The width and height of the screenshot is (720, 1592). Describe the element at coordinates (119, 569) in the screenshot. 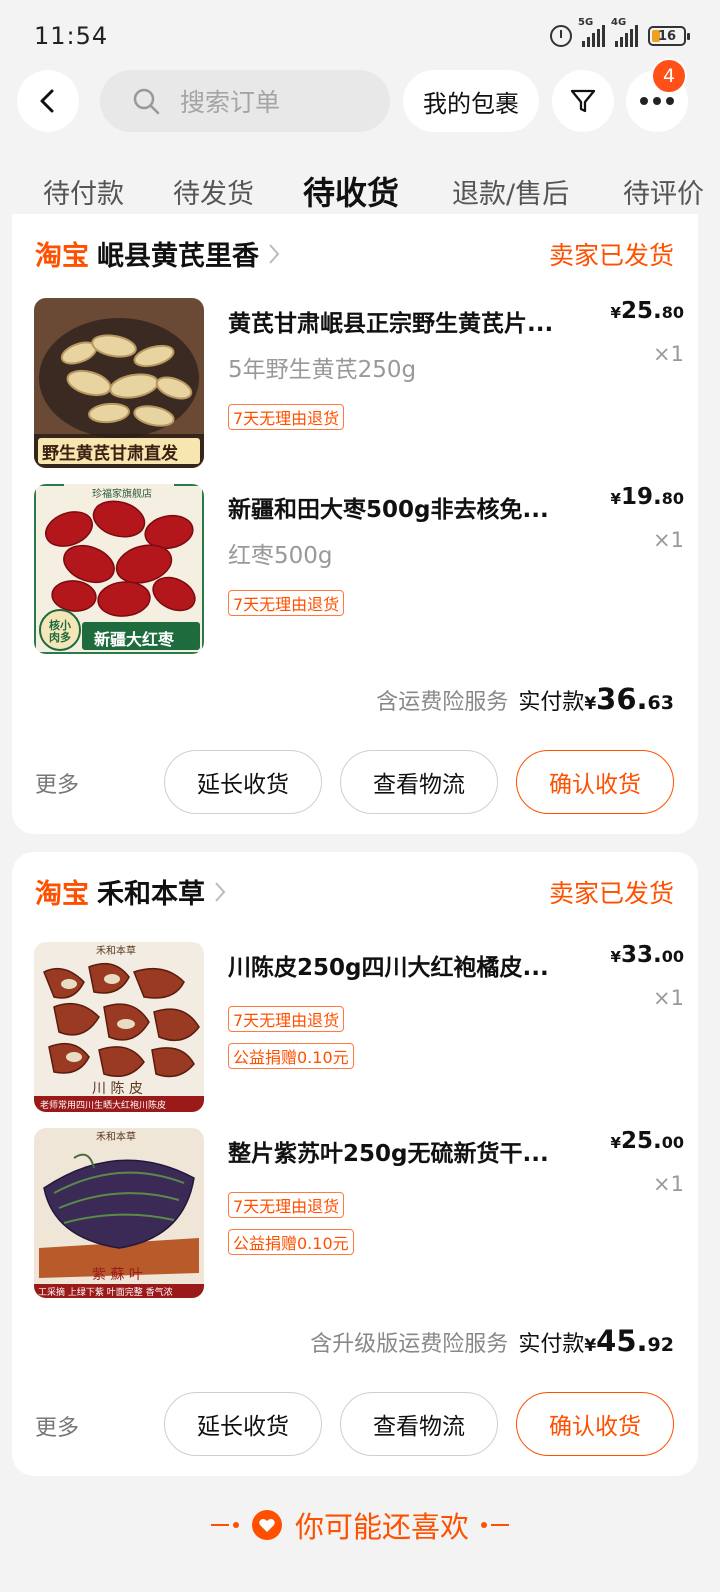

I see `product-image: 珍福家旗舰店 核小肉多 新疆大红枣` at that location.